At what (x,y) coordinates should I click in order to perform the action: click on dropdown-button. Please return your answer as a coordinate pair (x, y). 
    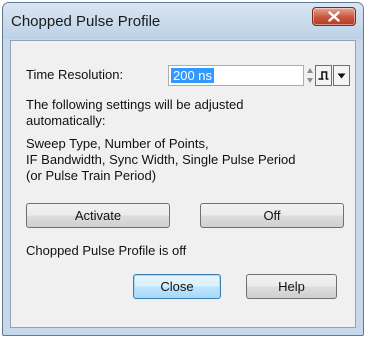
    Looking at the image, I should click on (341, 75).